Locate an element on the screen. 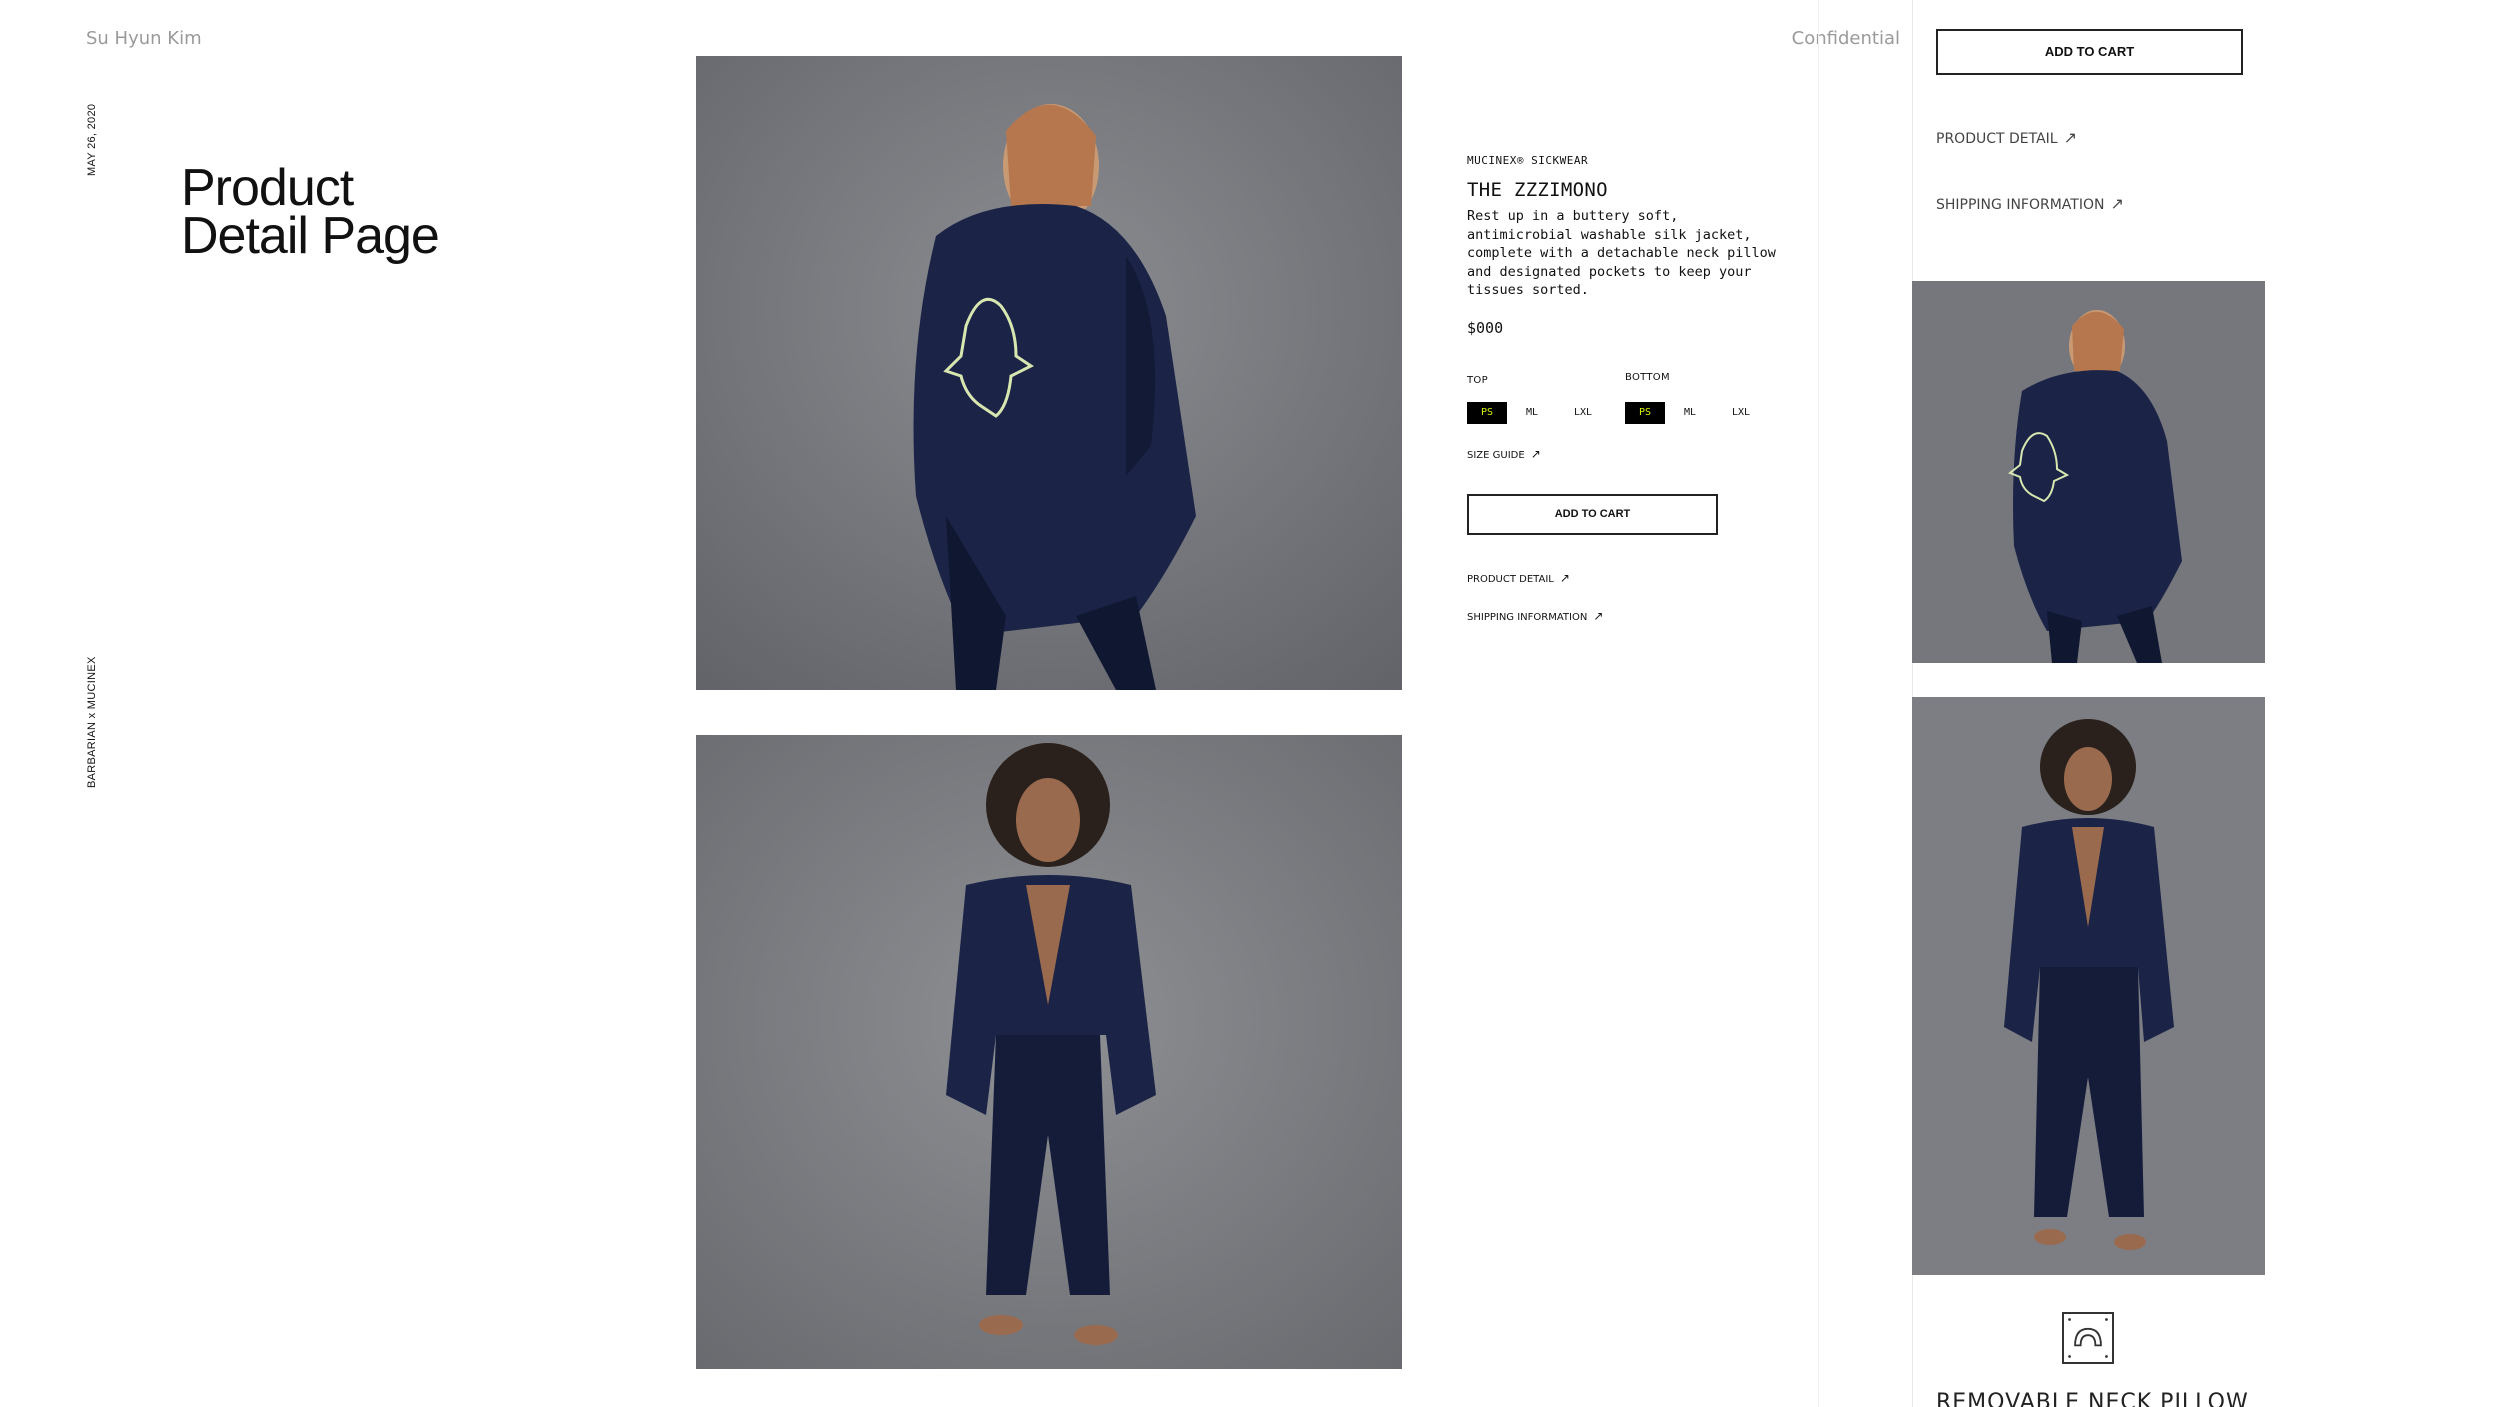  confidential-label: Confidential is located at coordinates (1845, 38).